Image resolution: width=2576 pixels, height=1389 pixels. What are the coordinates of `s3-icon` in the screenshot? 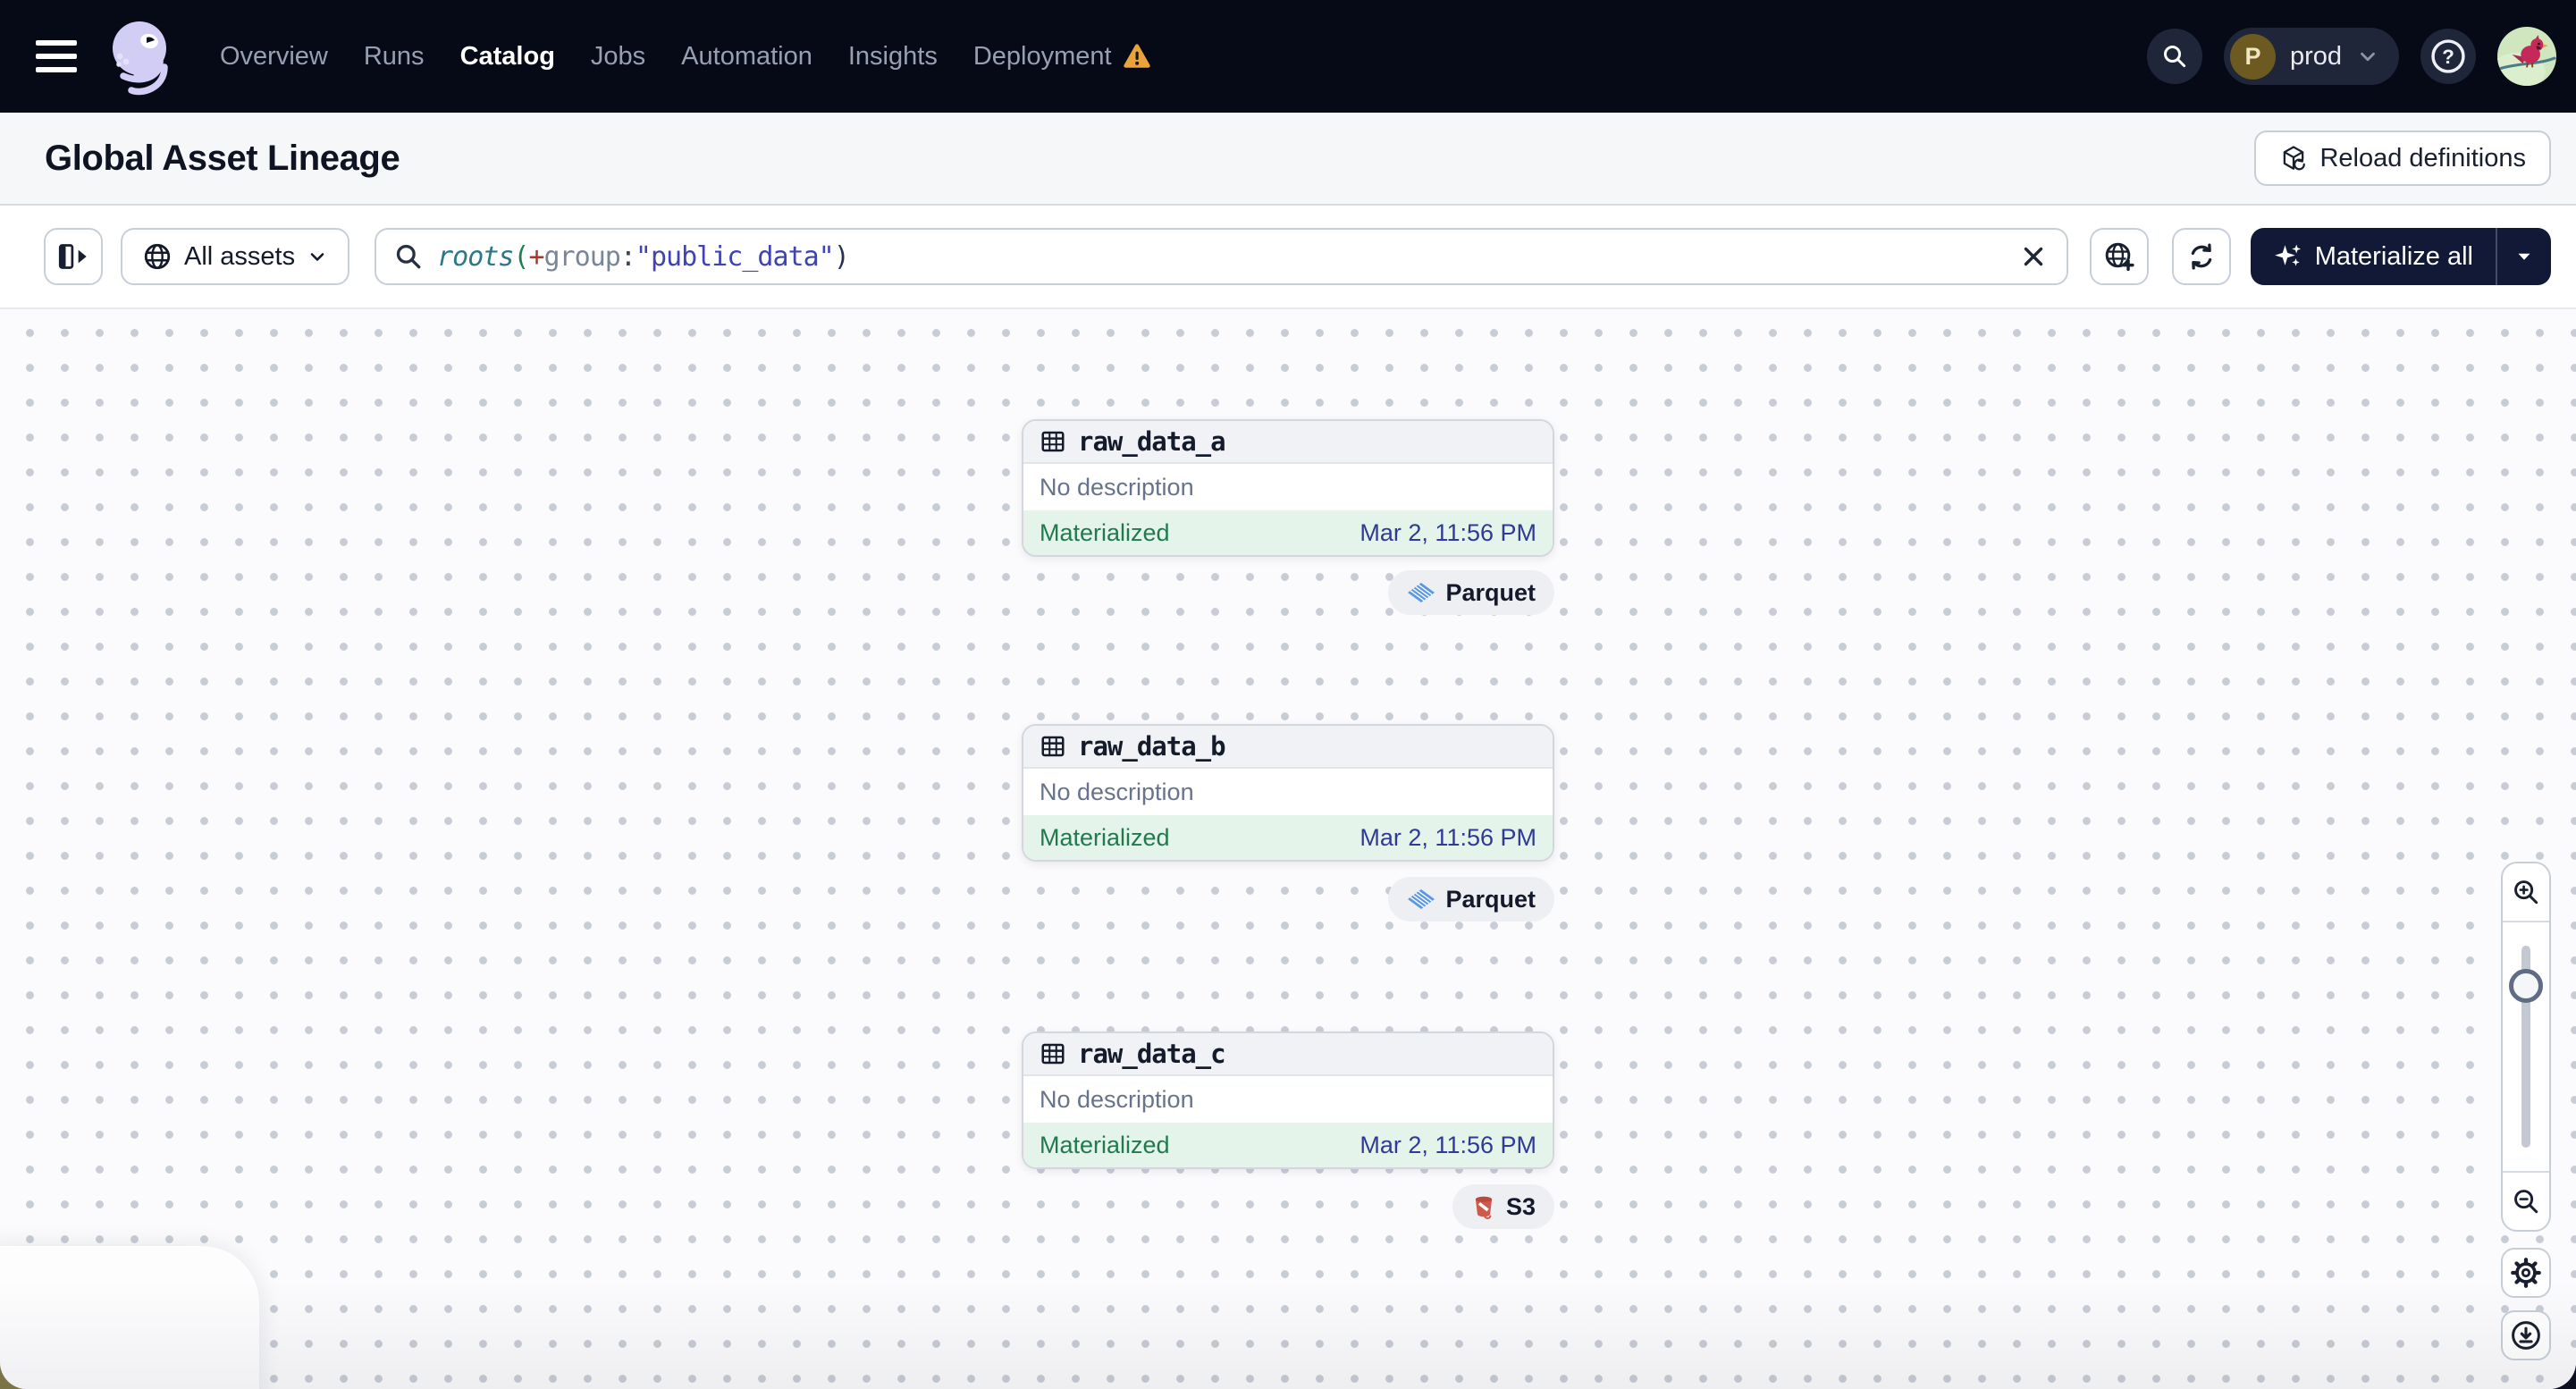 It's located at (1484, 1207).